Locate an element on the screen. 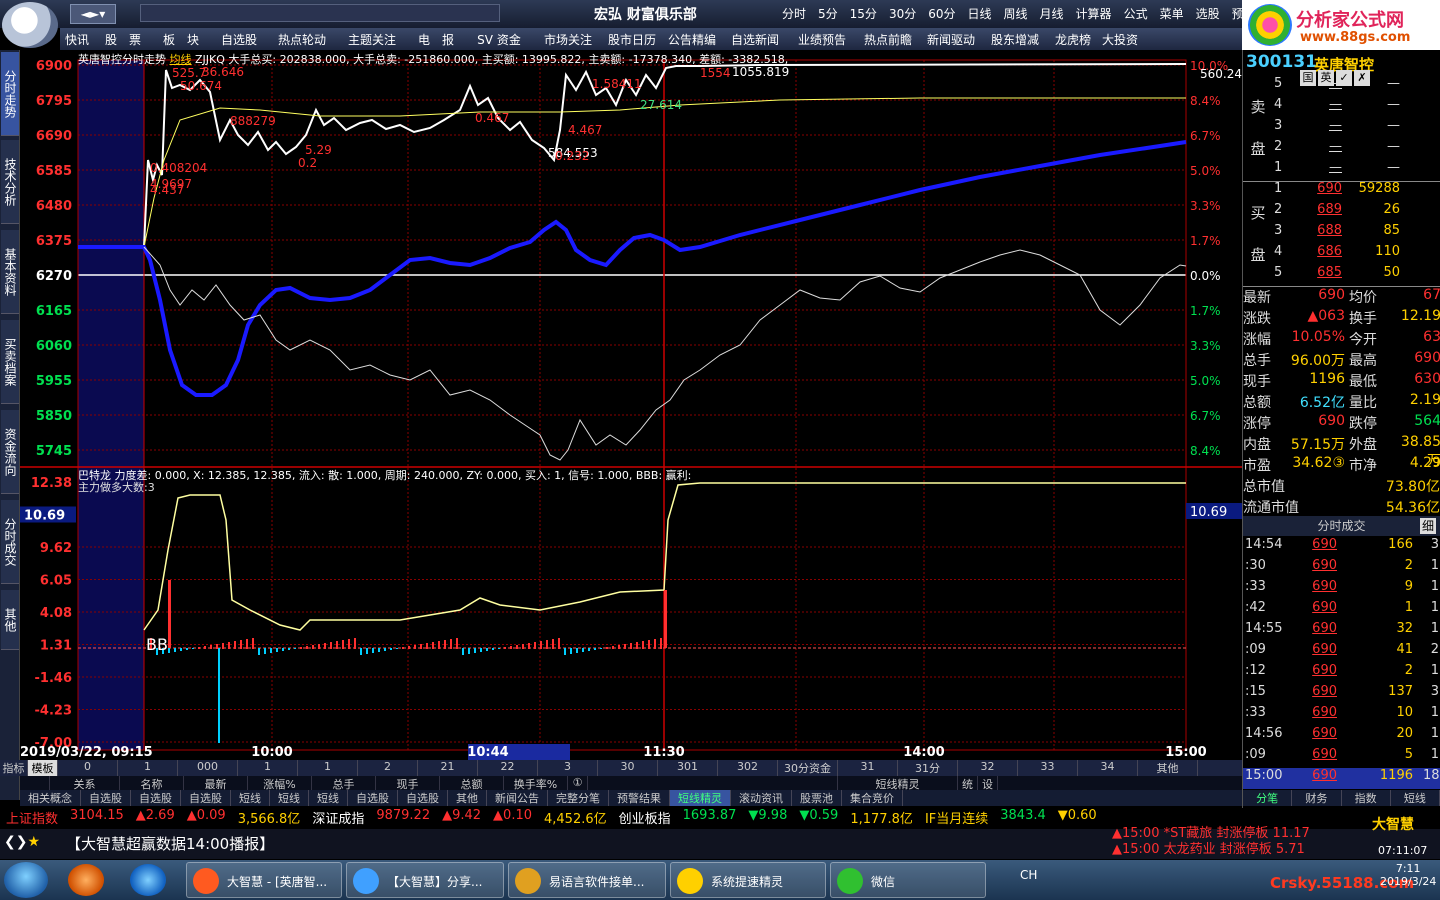 Image resolution: width=1440 pixels, height=900 pixels. top-menu-item: 公式 is located at coordinates (1136, 13).